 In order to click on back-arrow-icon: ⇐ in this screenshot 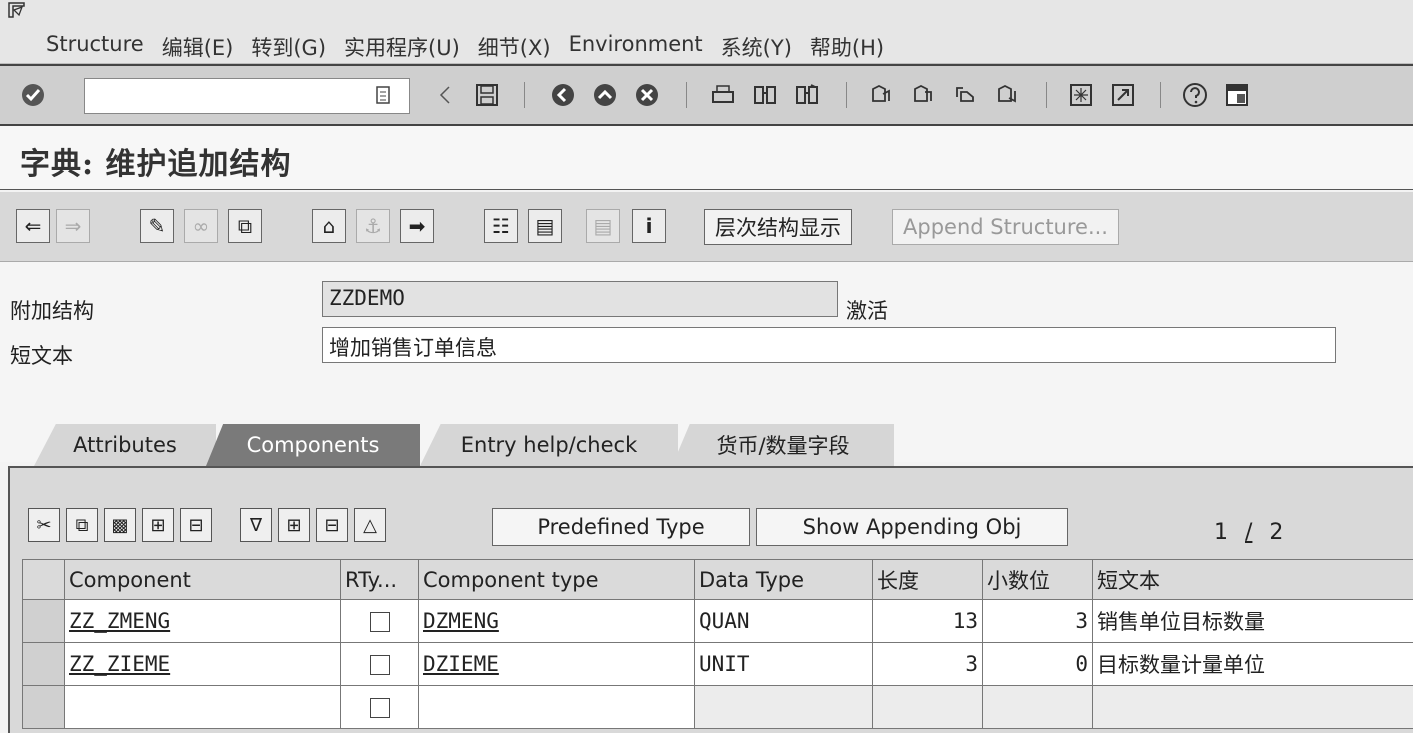, I will do `click(33, 226)`.